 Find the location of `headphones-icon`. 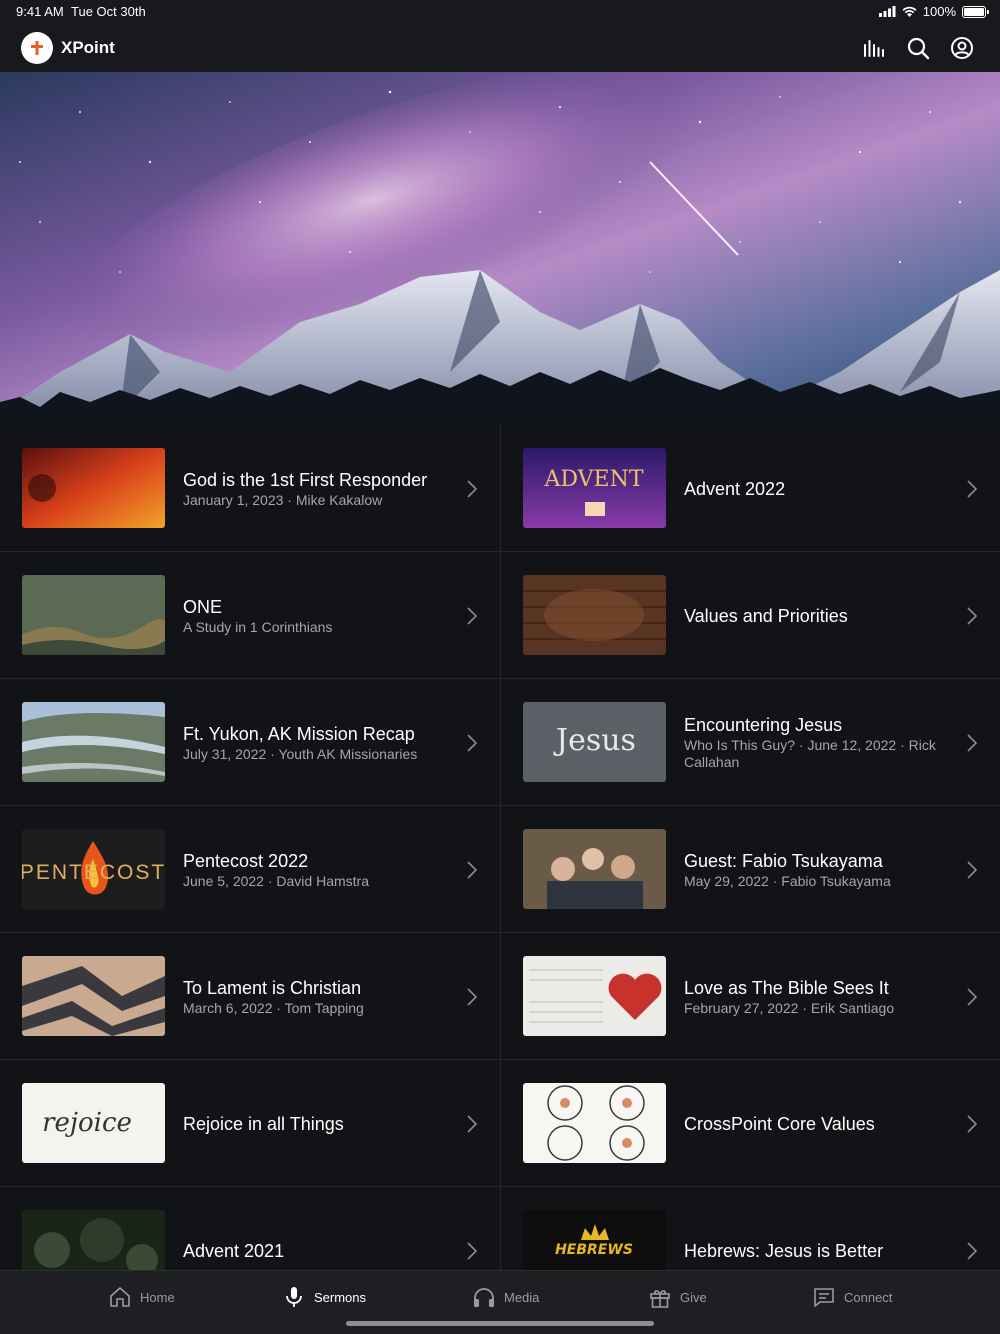

headphones-icon is located at coordinates (484, 1297).